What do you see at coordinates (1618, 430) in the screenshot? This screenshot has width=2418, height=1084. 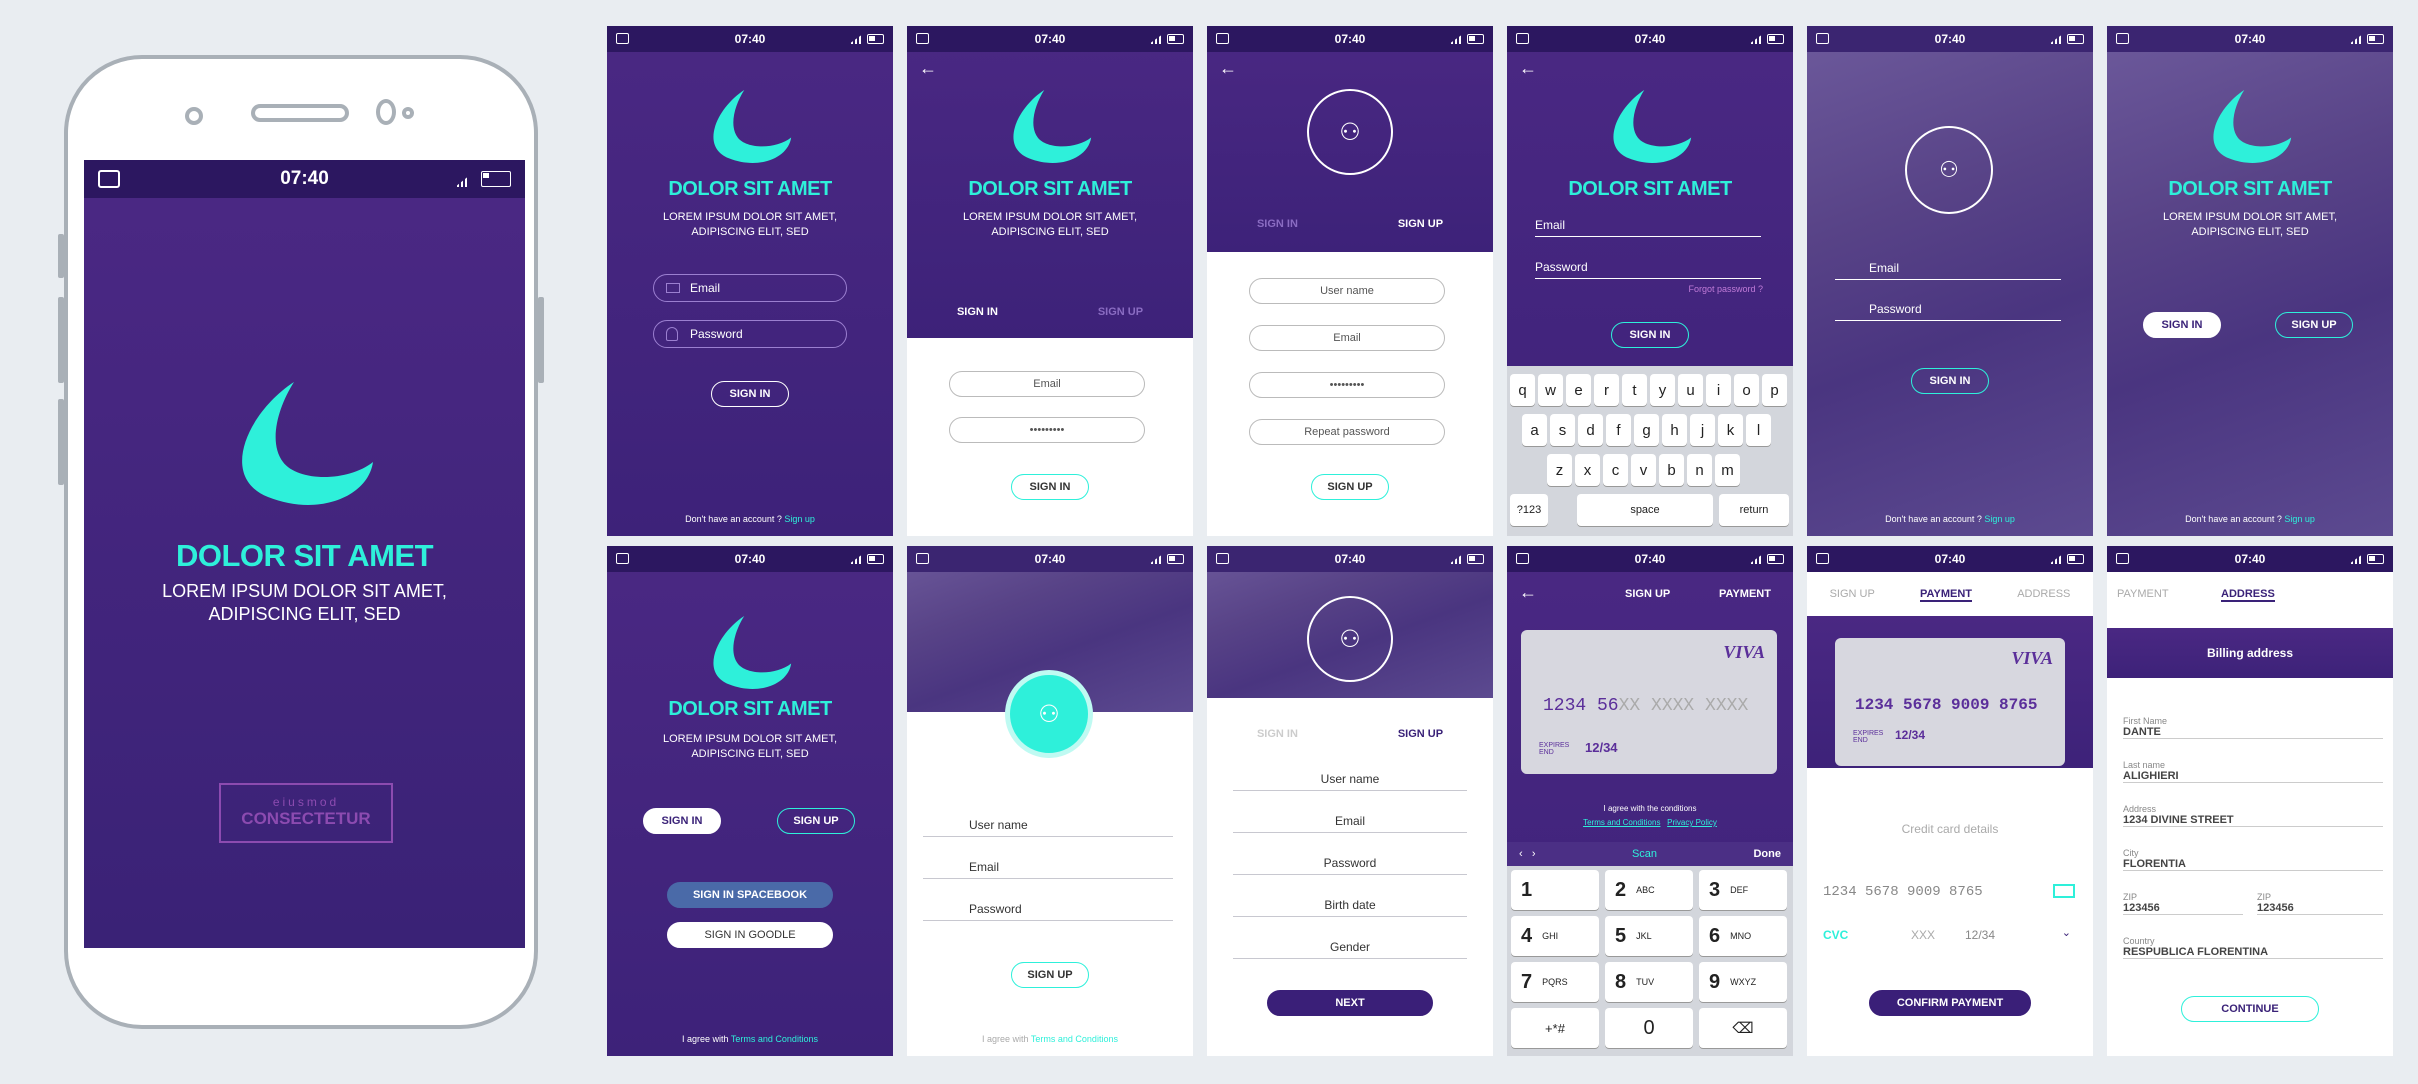 I see `key-f: f` at bounding box center [1618, 430].